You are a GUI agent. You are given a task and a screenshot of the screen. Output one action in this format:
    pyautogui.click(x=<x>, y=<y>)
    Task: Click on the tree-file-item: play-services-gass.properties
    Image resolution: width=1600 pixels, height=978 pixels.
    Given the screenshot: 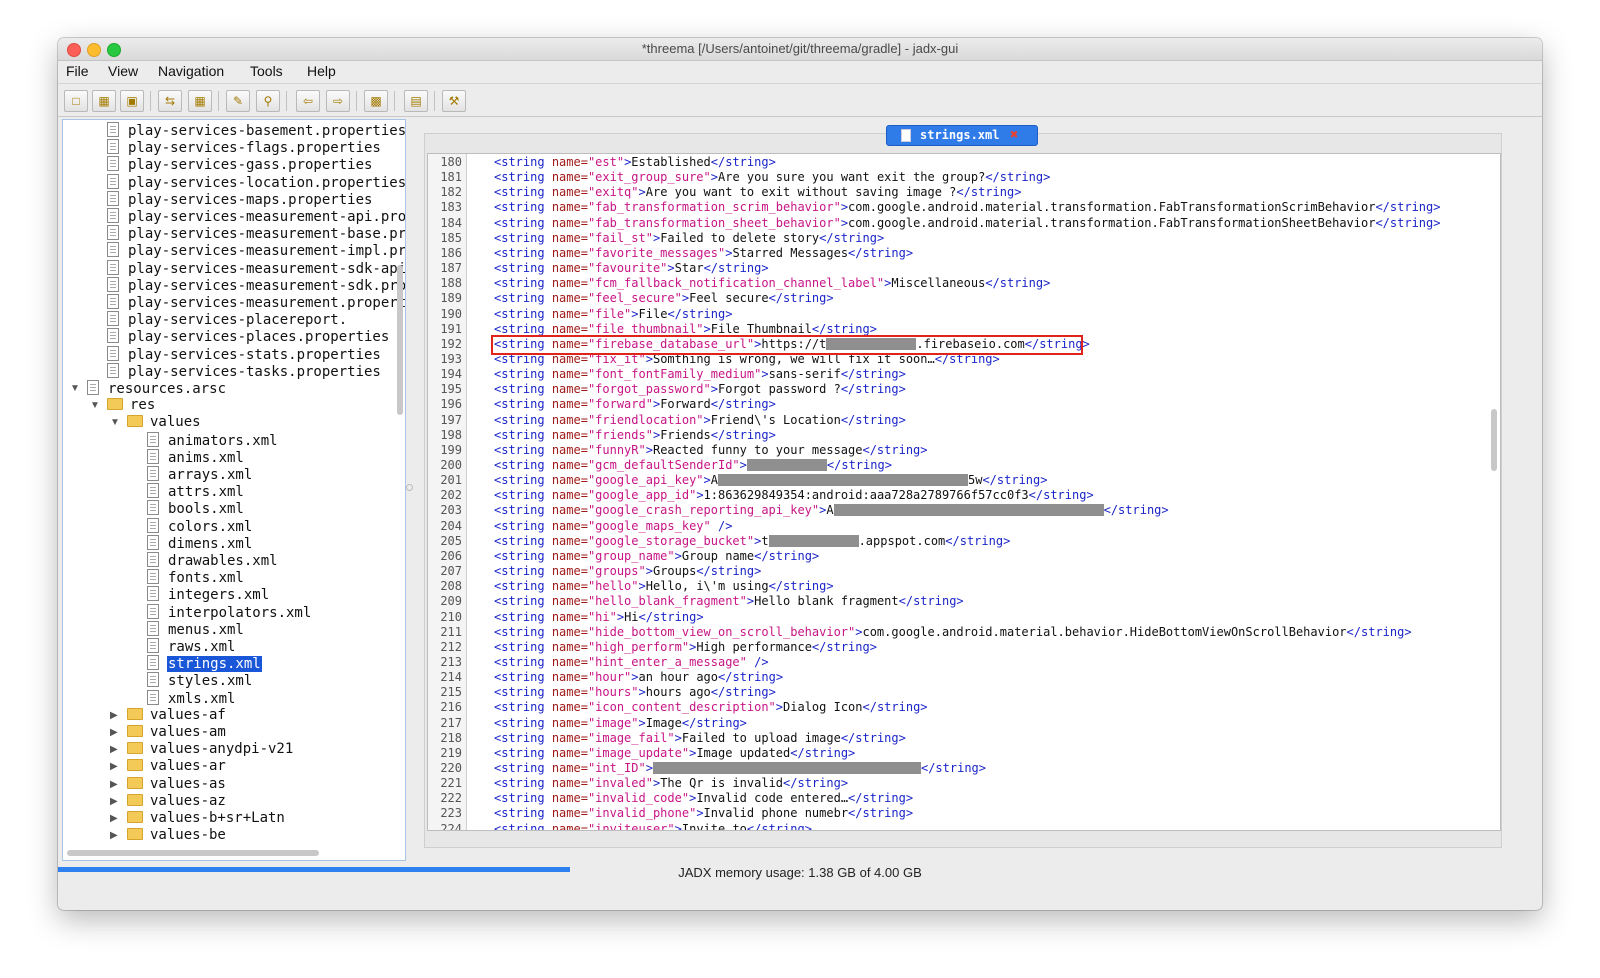 What is the action you would take?
    pyautogui.click(x=240, y=164)
    